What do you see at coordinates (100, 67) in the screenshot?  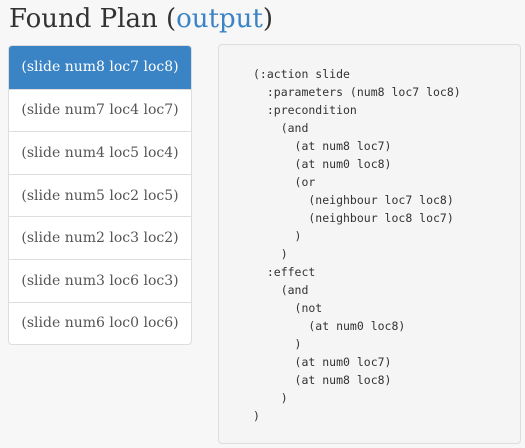 I see `plan-action-item-1: (slide num8 loc7 loc8)` at bounding box center [100, 67].